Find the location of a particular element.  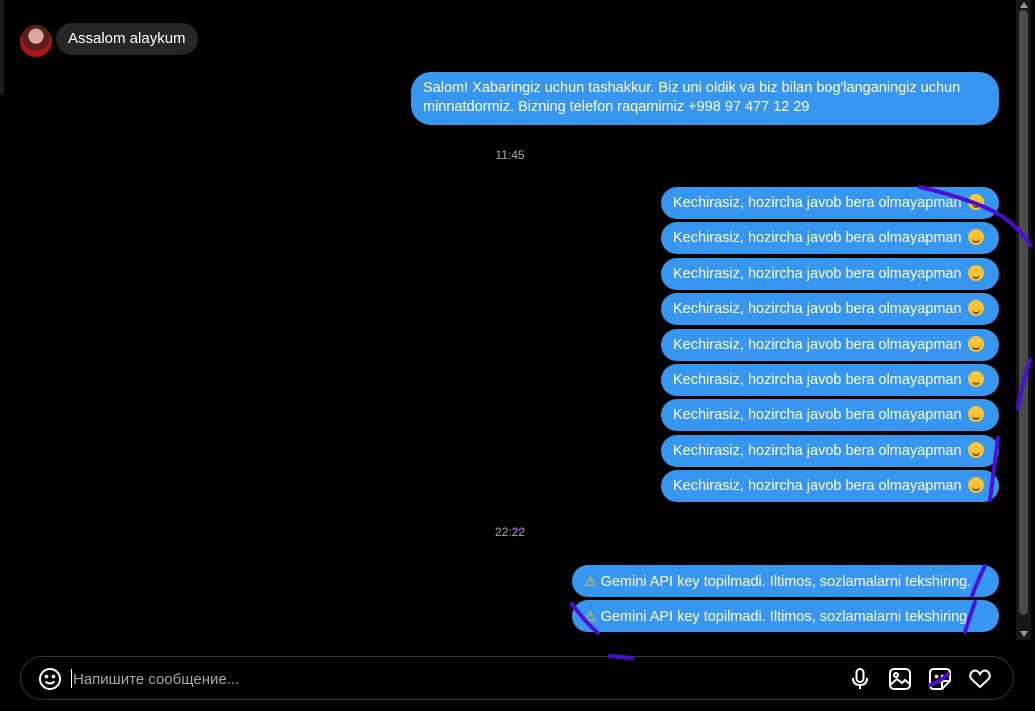

heart-icon is located at coordinates (980, 679).